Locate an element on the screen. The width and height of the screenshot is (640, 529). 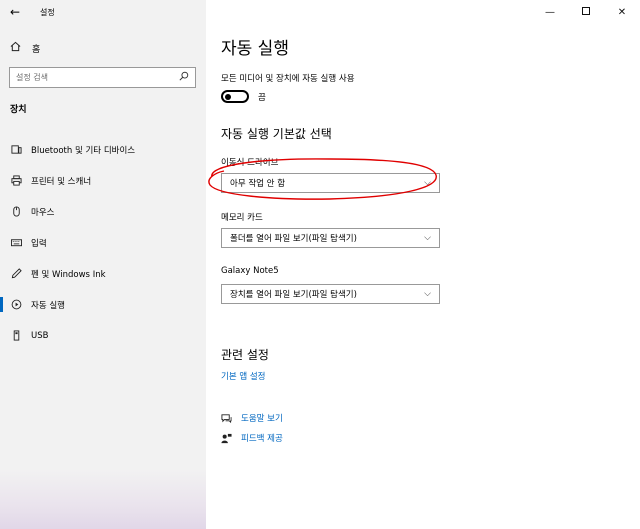
sidebar-item-label: 펜 및 Windows Ink is located at coordinates (68, 274).